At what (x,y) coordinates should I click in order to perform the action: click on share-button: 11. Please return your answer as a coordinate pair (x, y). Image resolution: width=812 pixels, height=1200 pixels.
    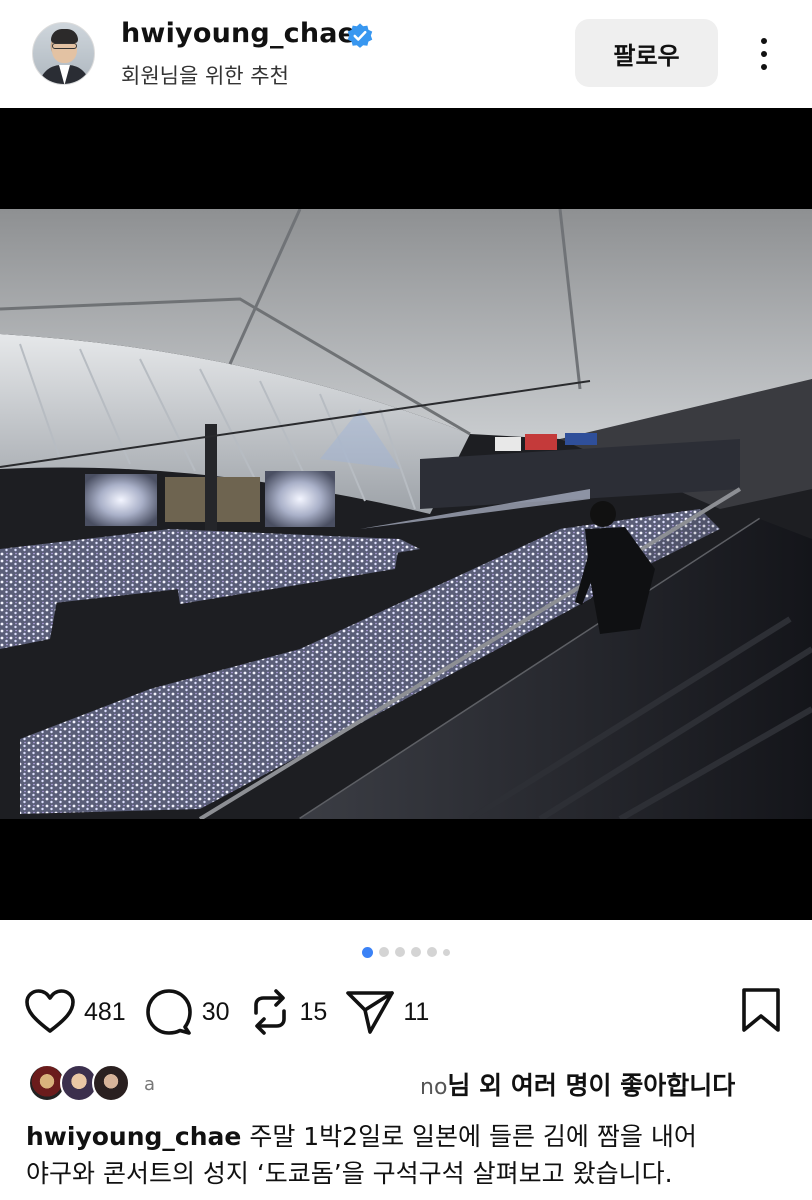
    Looking at the image, I should click on (387, 1012).